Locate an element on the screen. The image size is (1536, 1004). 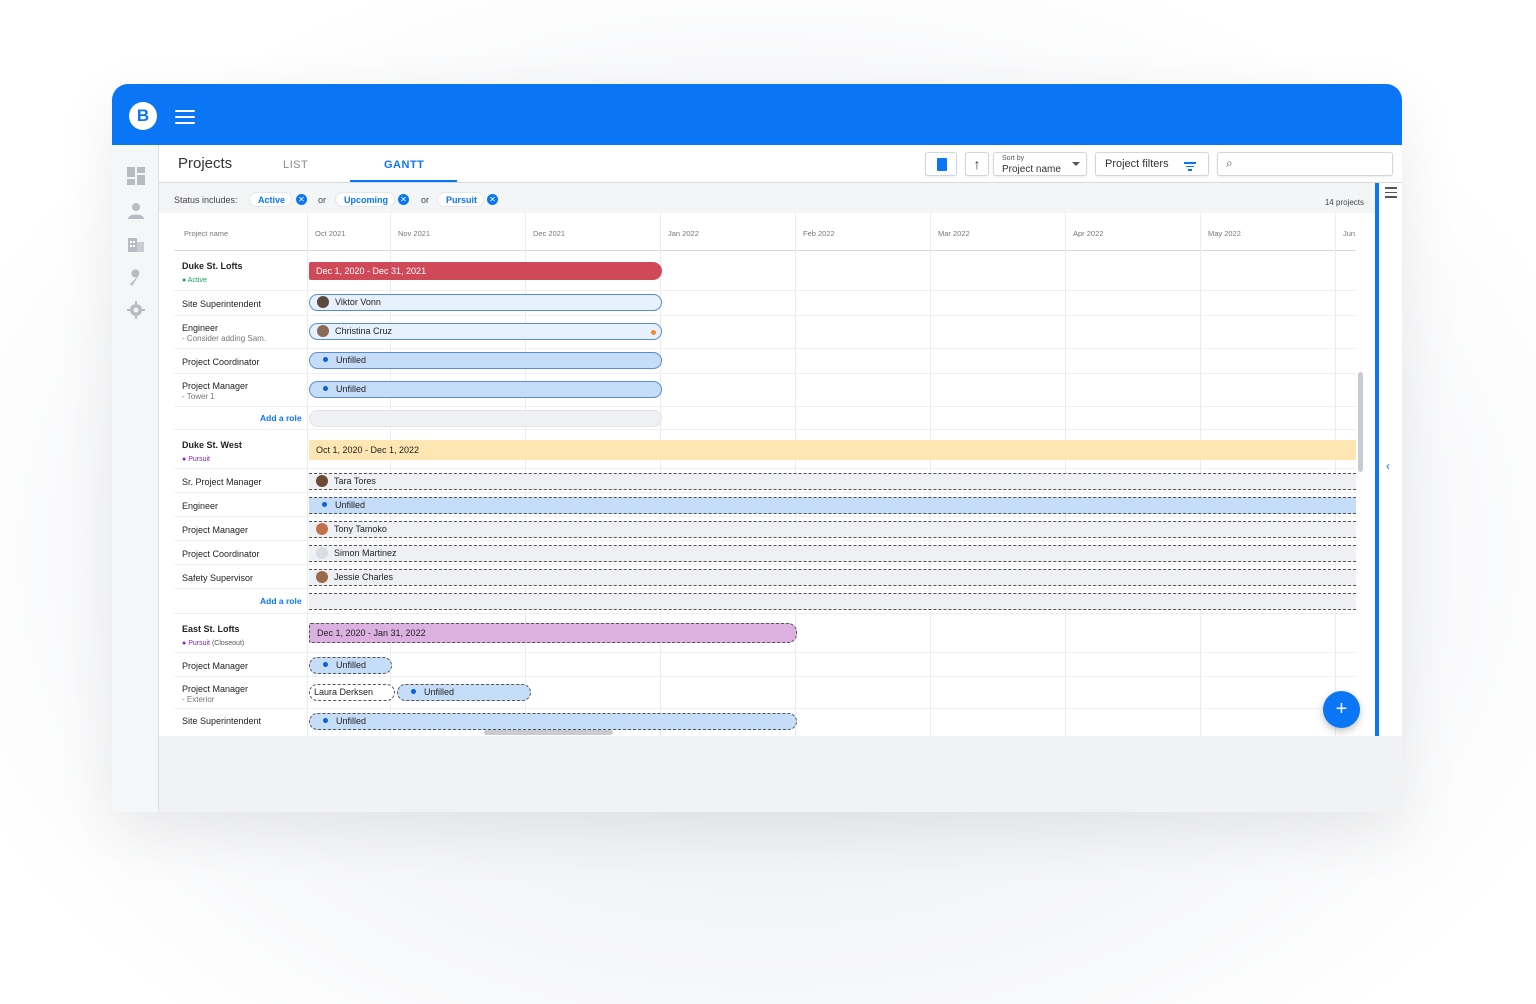
avatar-placeholder-icon is located at coordinates (322, 552).